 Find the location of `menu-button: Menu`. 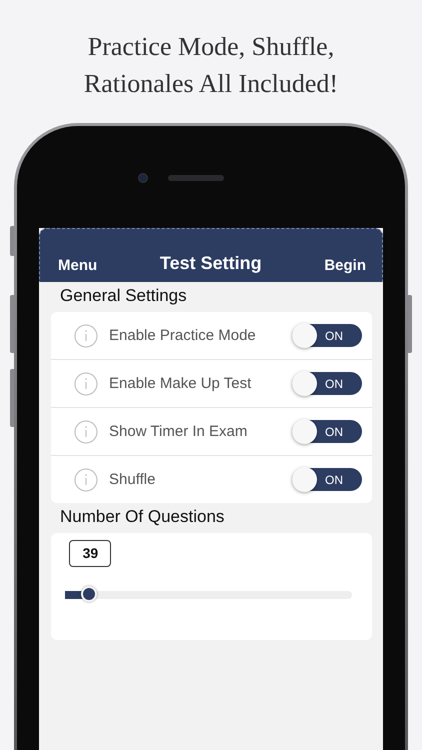

menu-button: Menu is located at coordinates (78, 265).